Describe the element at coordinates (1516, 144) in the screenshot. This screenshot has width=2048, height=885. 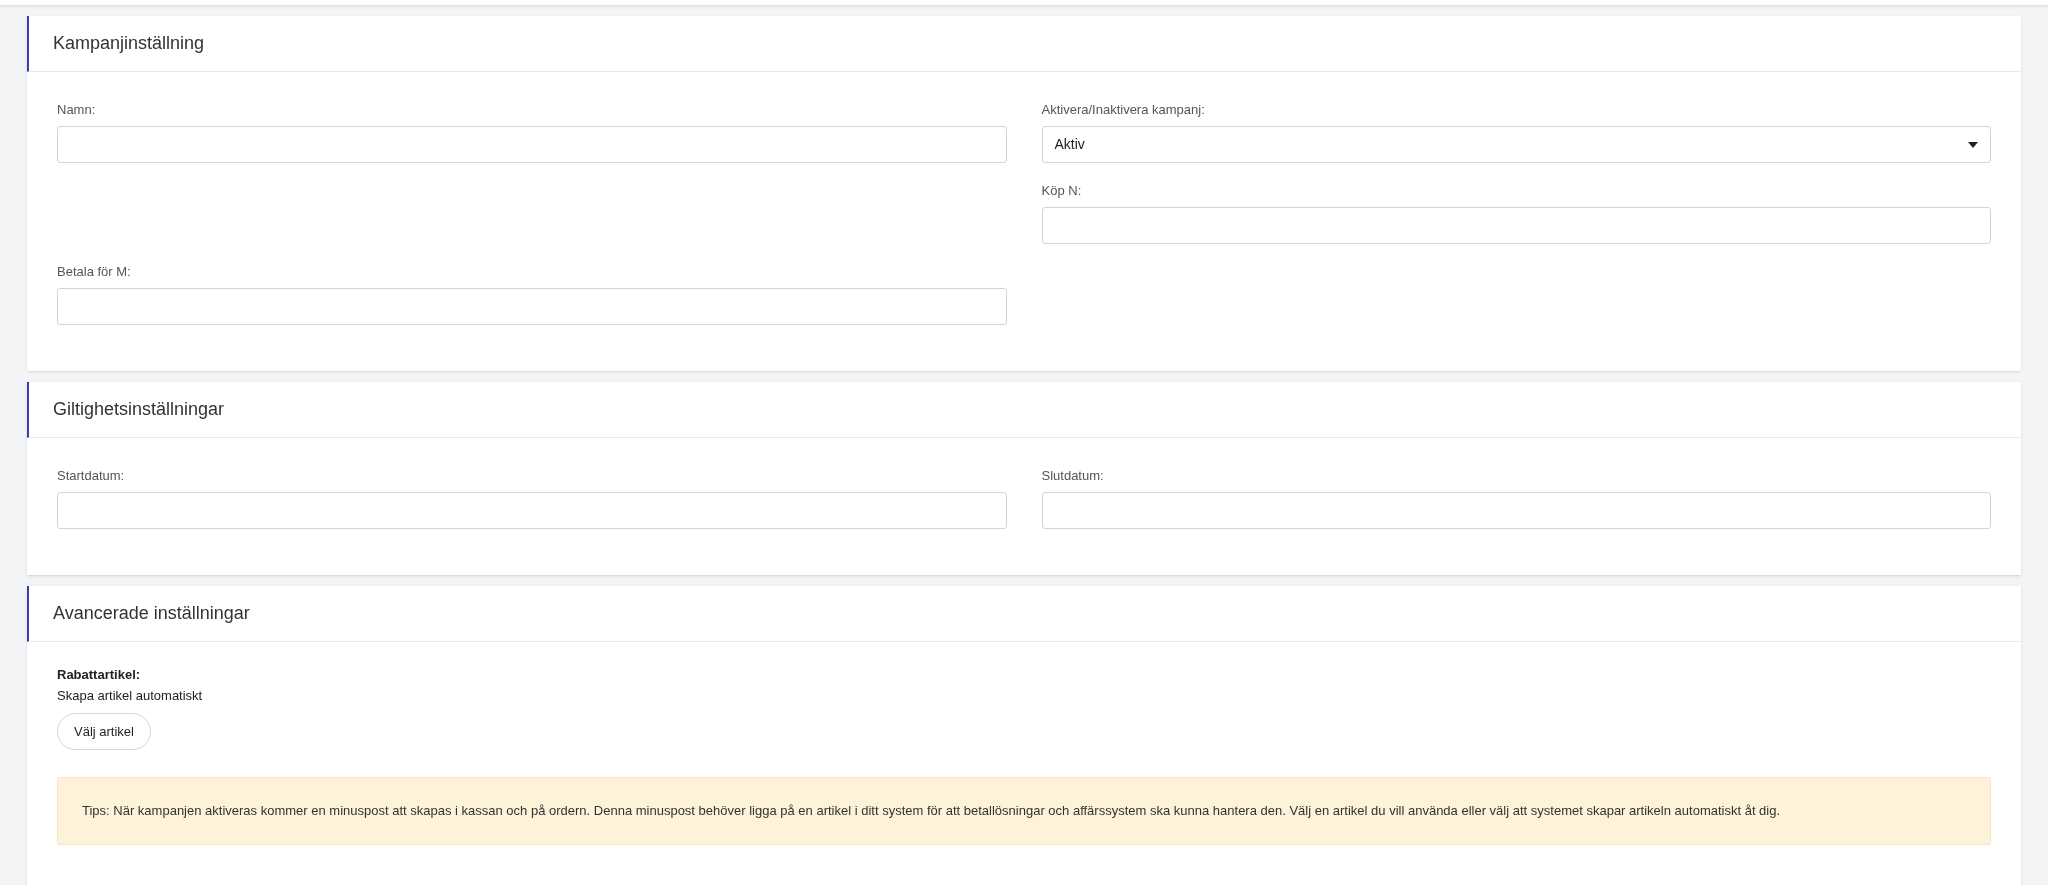
I see `status-dropdown: Aktiv` at that location.